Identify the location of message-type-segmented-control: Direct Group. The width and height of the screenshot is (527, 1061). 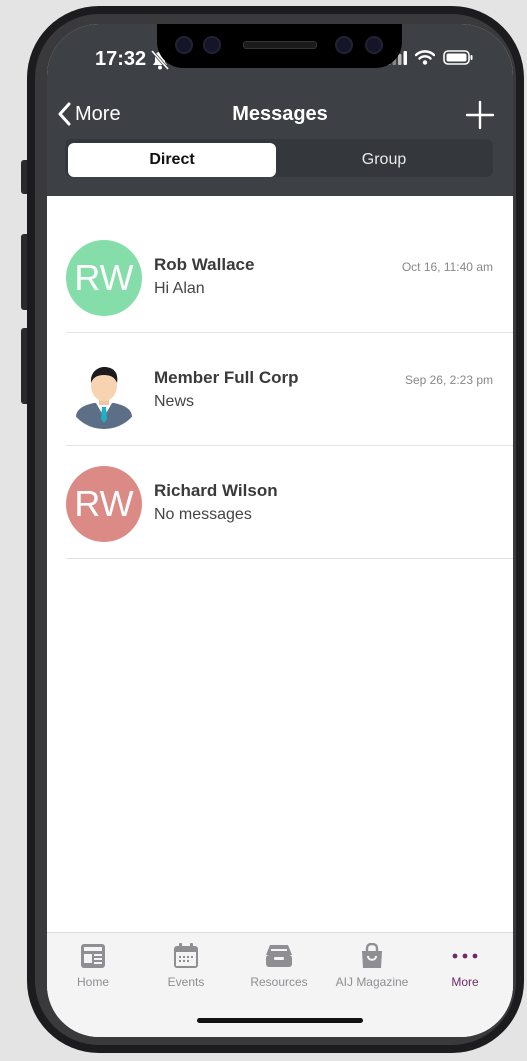
(279, 158).